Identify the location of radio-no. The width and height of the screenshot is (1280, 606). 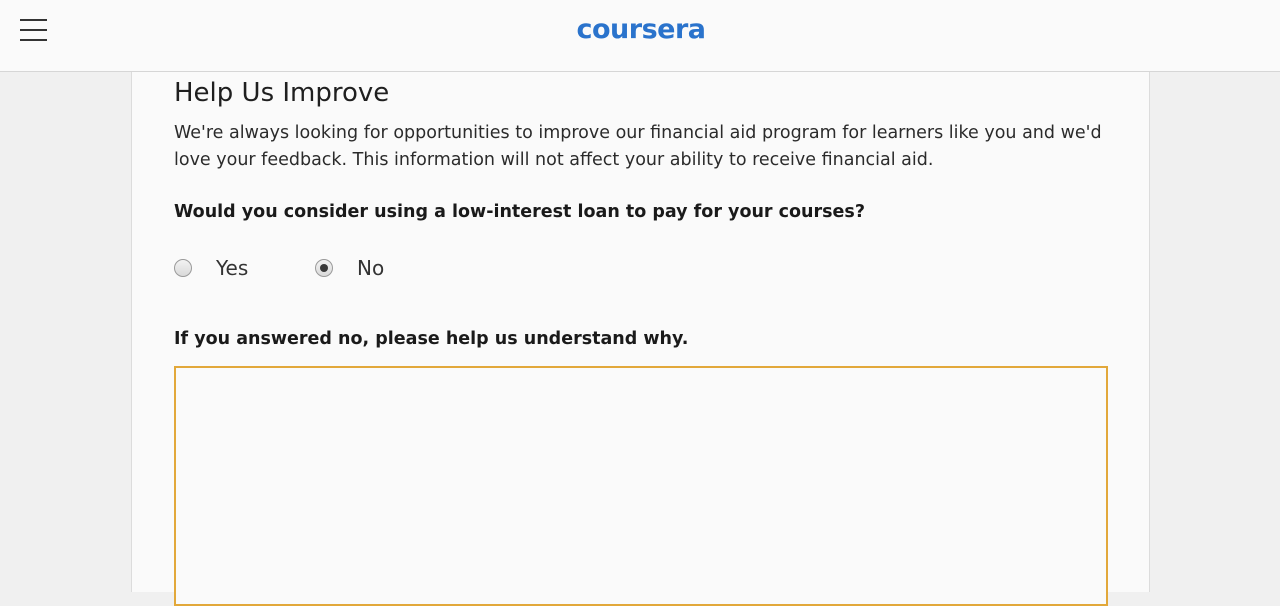
(324, 268).